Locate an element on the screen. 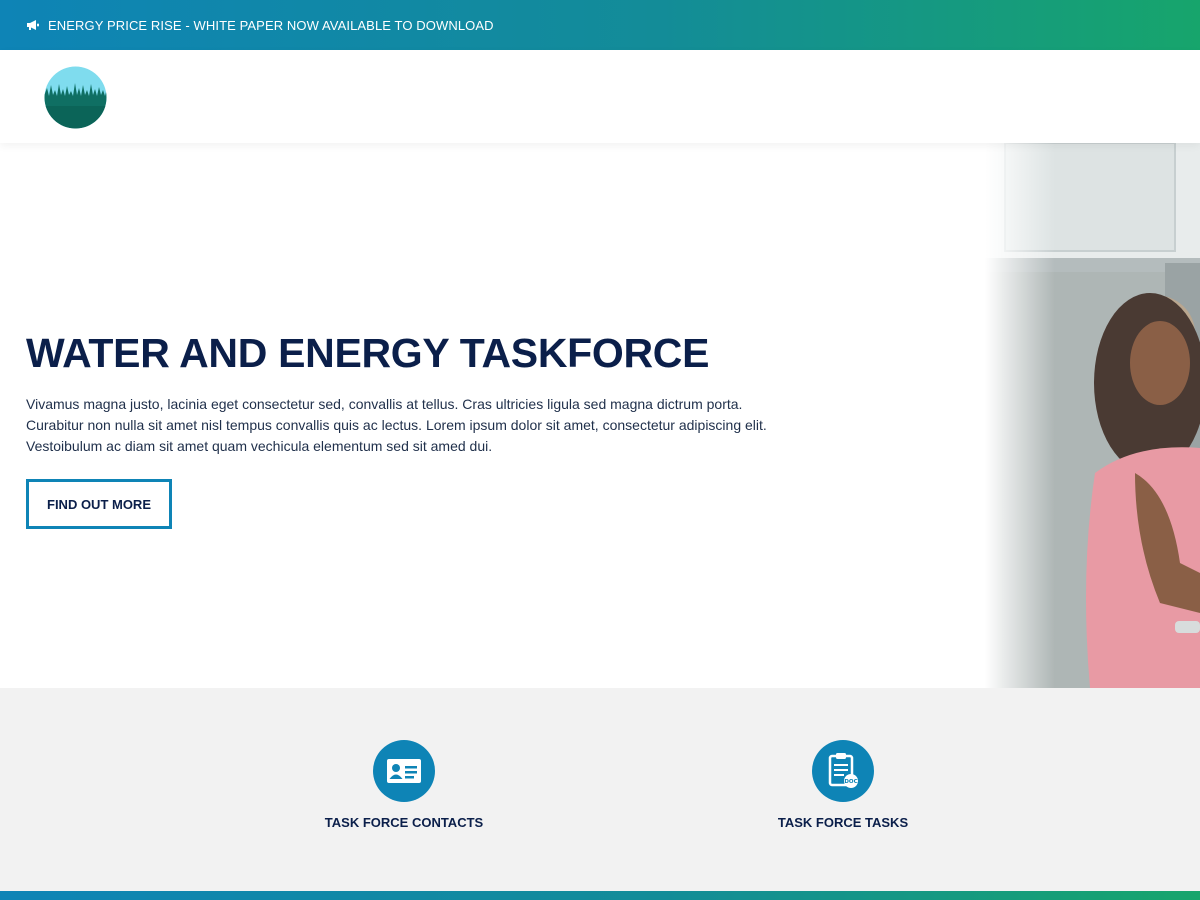 This screenshot has height=900, width=1200. site-header is located at coordinates (600, 96).